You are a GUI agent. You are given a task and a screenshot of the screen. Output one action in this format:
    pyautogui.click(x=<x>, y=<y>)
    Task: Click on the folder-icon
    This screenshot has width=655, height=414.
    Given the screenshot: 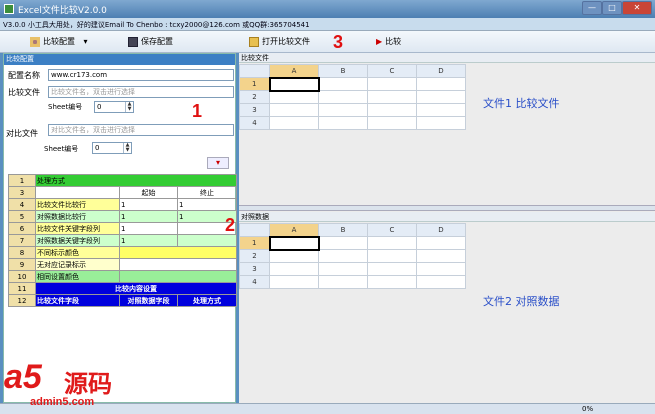 What is the action you would take?
    pyautogui.click(x=254, y=41)
    